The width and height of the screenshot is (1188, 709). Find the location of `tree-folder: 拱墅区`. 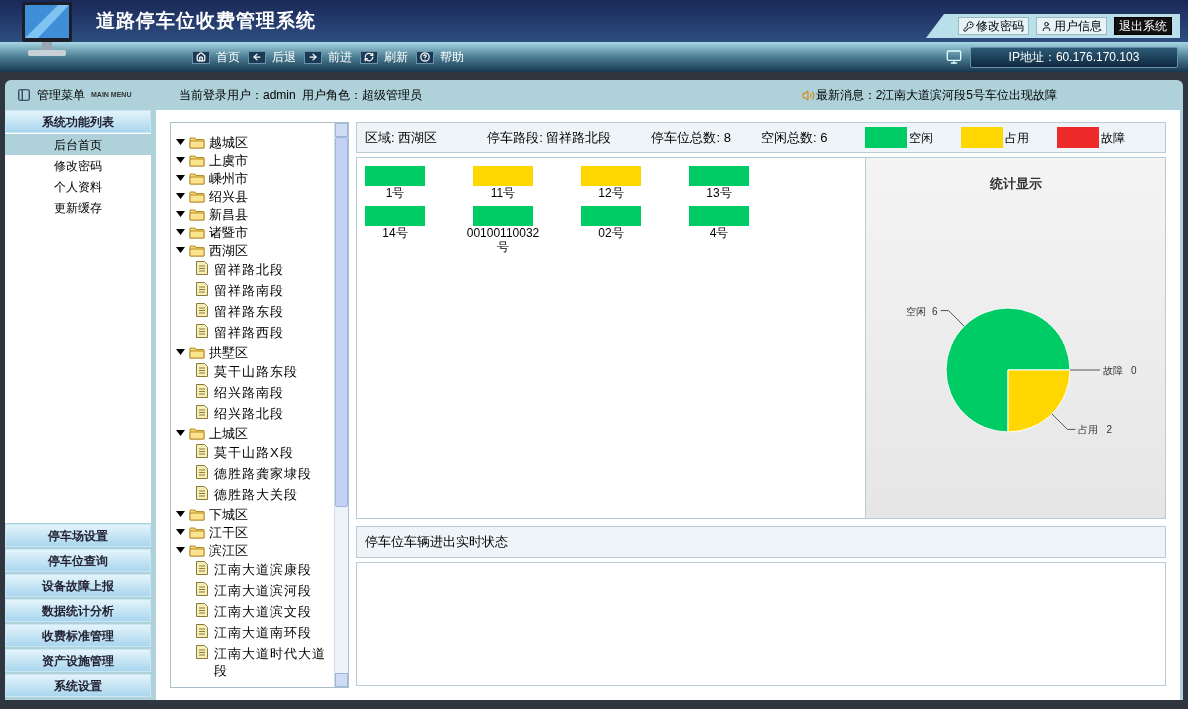

tree-folder: 拱墅区 is located at coordinates (228, 352).